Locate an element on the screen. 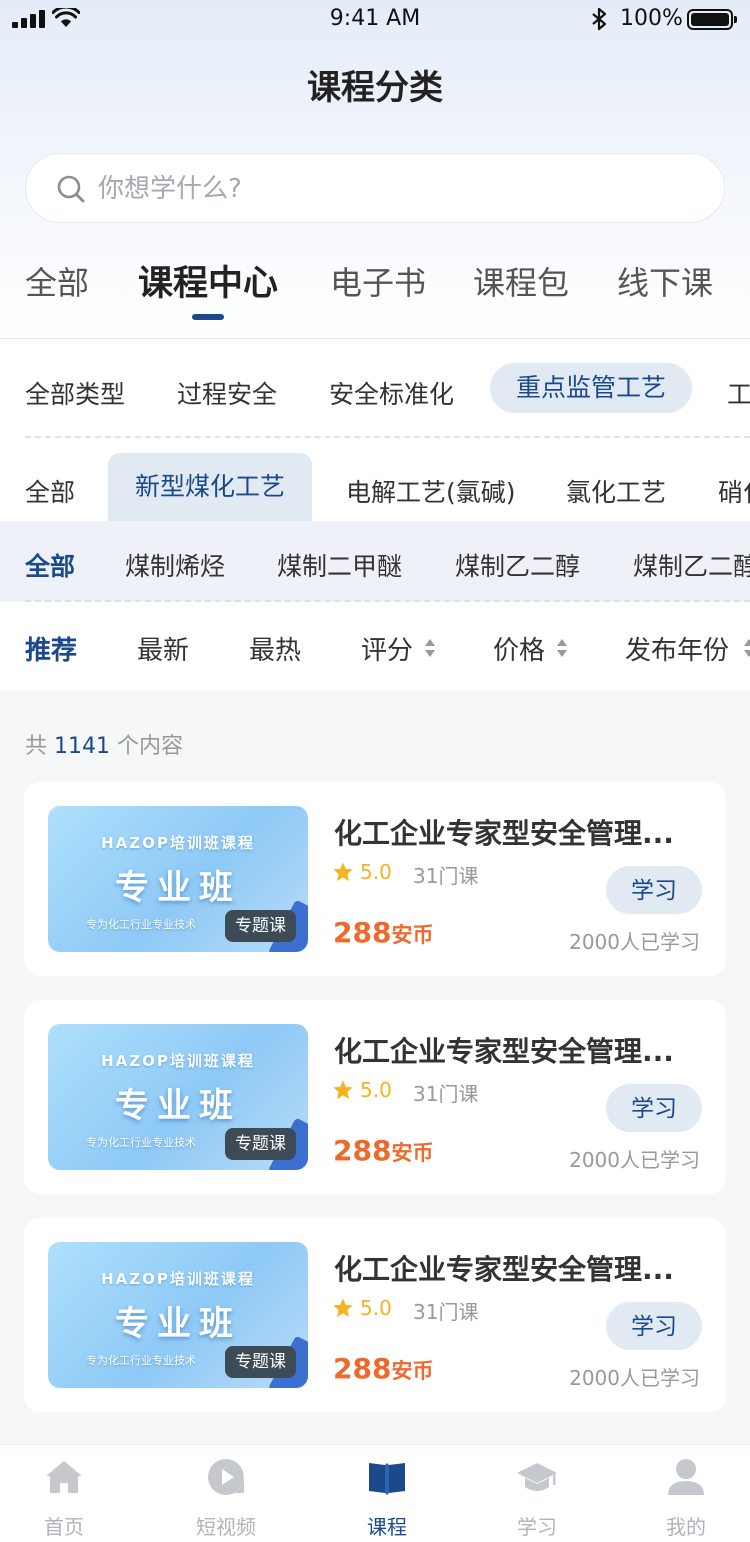 The height and width of the screenshot is (1542, 750). dashed-divider is located at coordinates (387, 437).